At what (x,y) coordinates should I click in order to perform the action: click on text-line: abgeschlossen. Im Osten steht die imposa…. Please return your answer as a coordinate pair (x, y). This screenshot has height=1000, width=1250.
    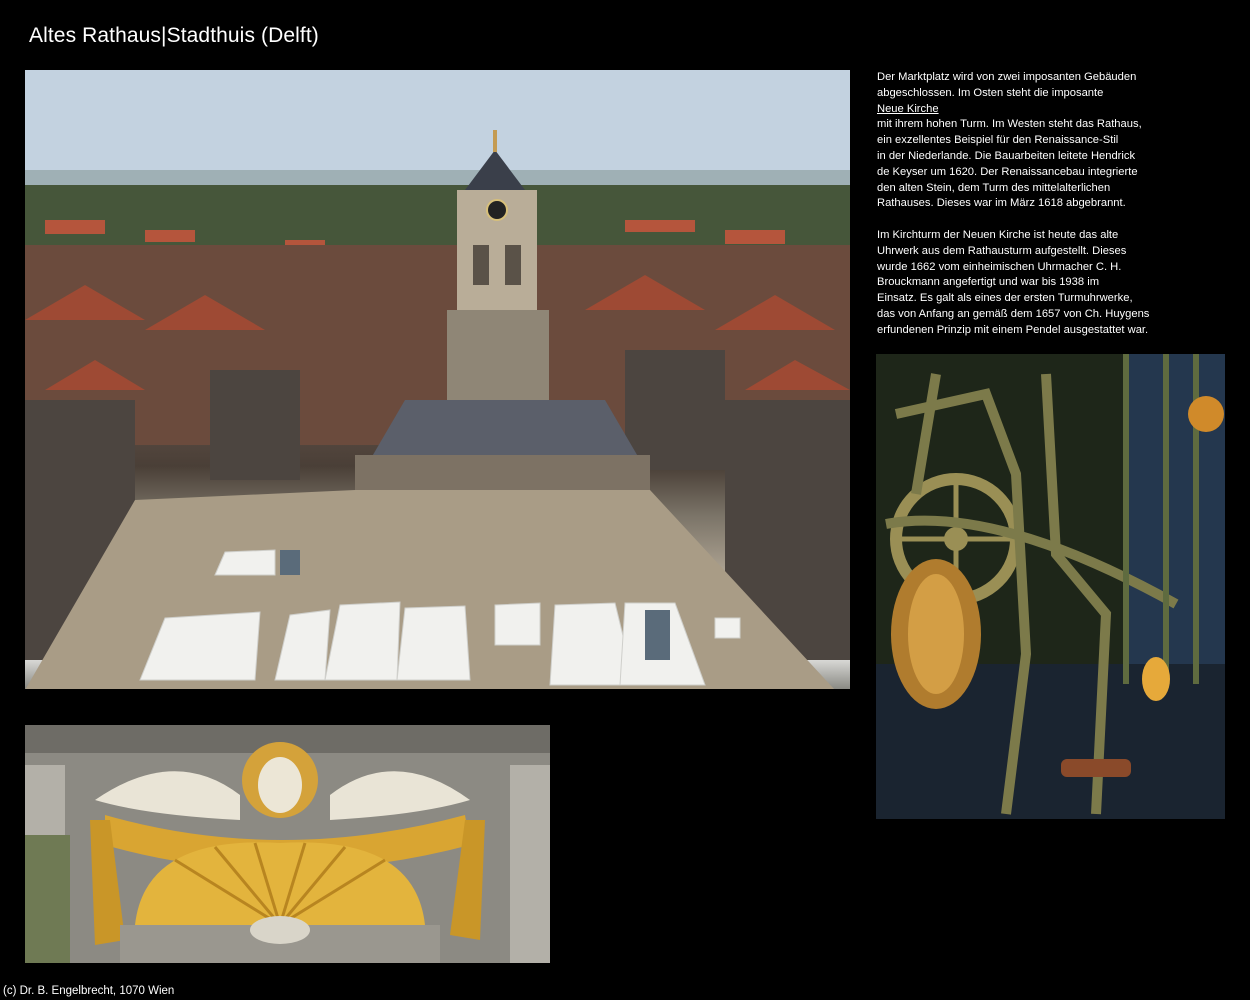
    Looking at the image, I should click on (990, 92).